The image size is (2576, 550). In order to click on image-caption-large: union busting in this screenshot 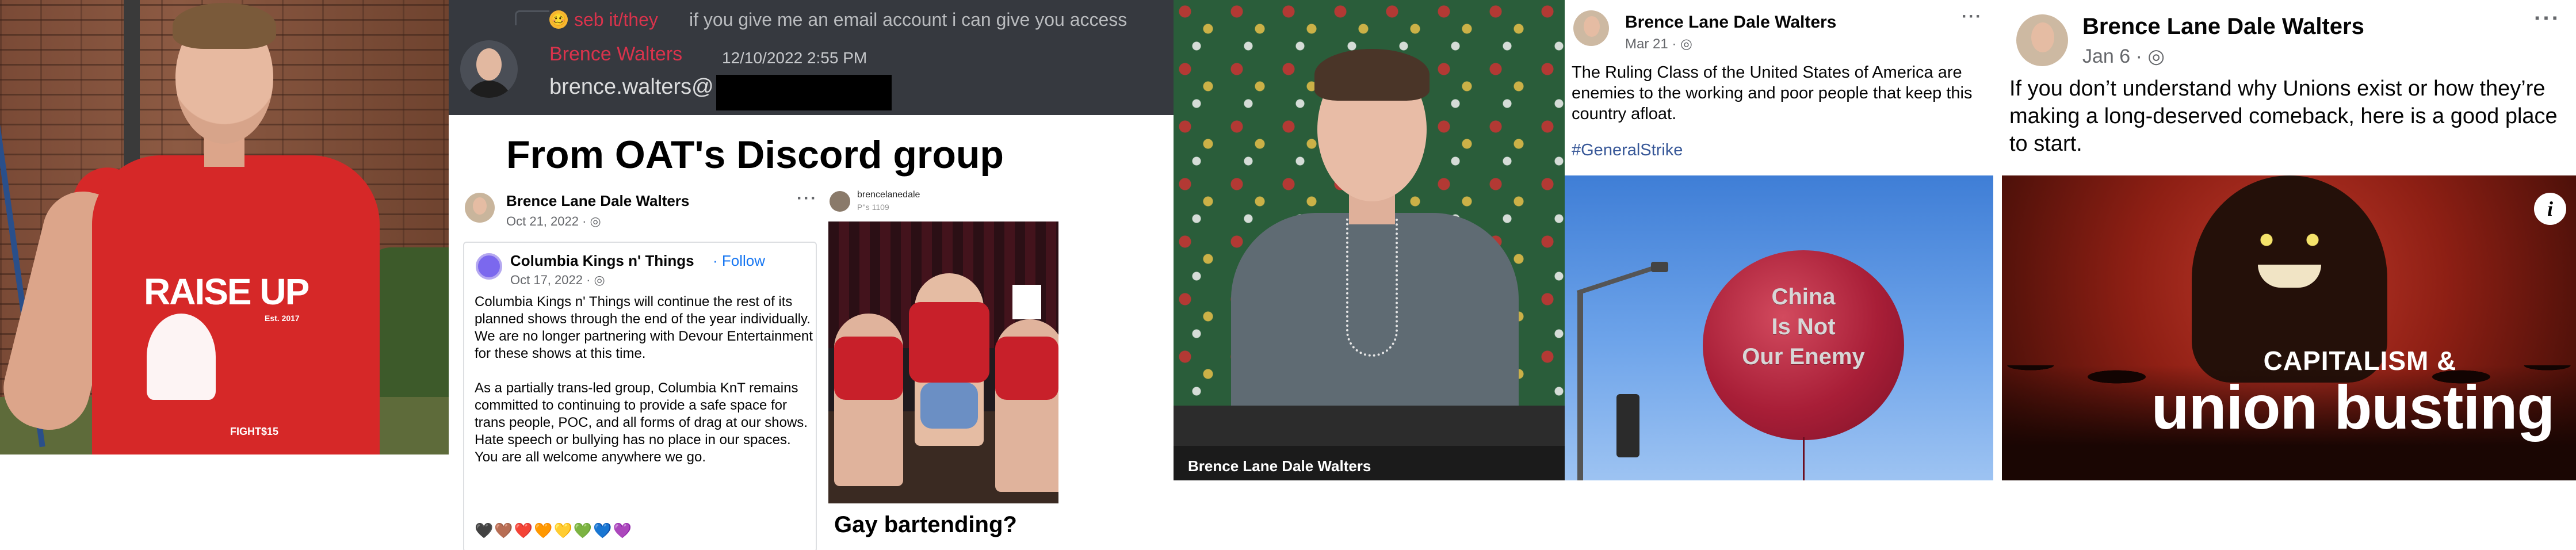, I will do `click(2353, 407)`.